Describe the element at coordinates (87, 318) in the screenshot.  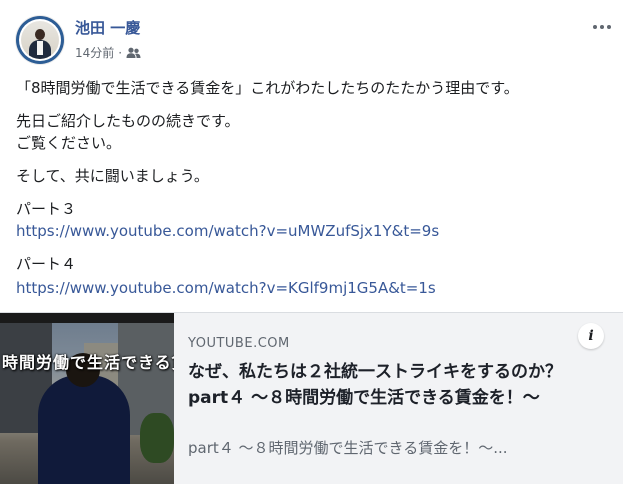
I see `thumb-letterbox` at that location.